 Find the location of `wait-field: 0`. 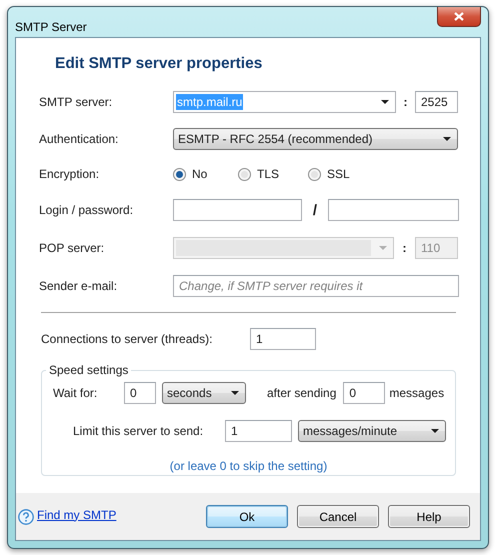

wait-field: 0 is located at coordinates (140, 393).